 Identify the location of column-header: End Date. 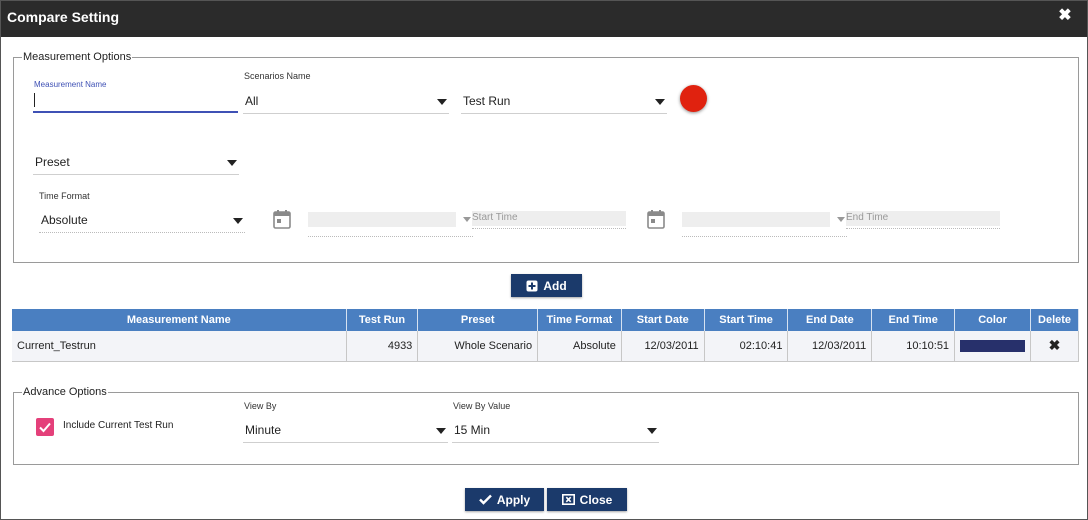
(830, 320).